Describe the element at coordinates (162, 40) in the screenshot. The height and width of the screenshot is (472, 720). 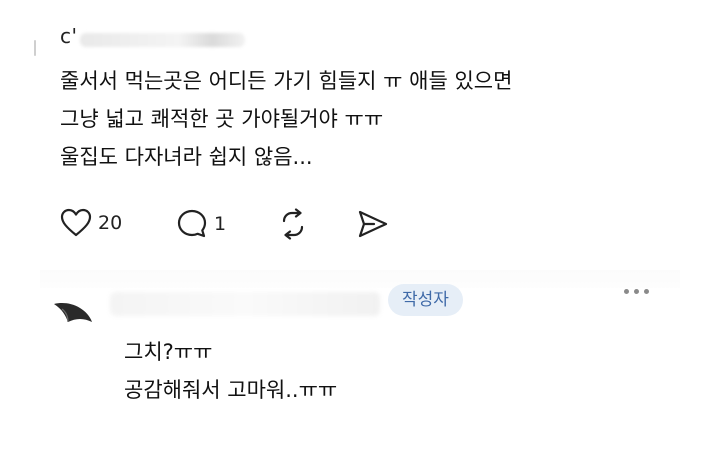
I see `username-redaction` at that location.